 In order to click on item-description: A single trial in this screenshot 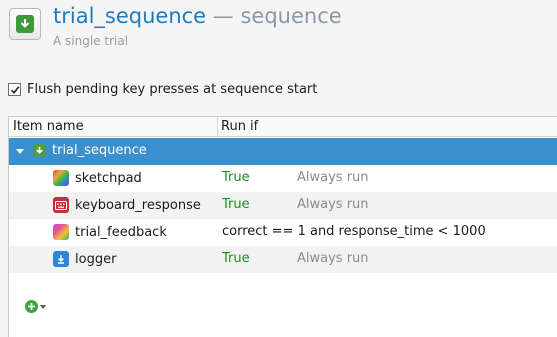, I will do `click(90, 41)`.